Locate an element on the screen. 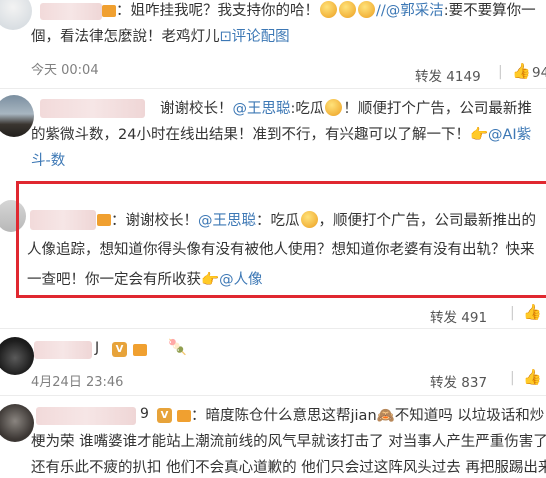  comment-text: ！顺便打个广告，公司最新推 is located at coordinates (437, 109).